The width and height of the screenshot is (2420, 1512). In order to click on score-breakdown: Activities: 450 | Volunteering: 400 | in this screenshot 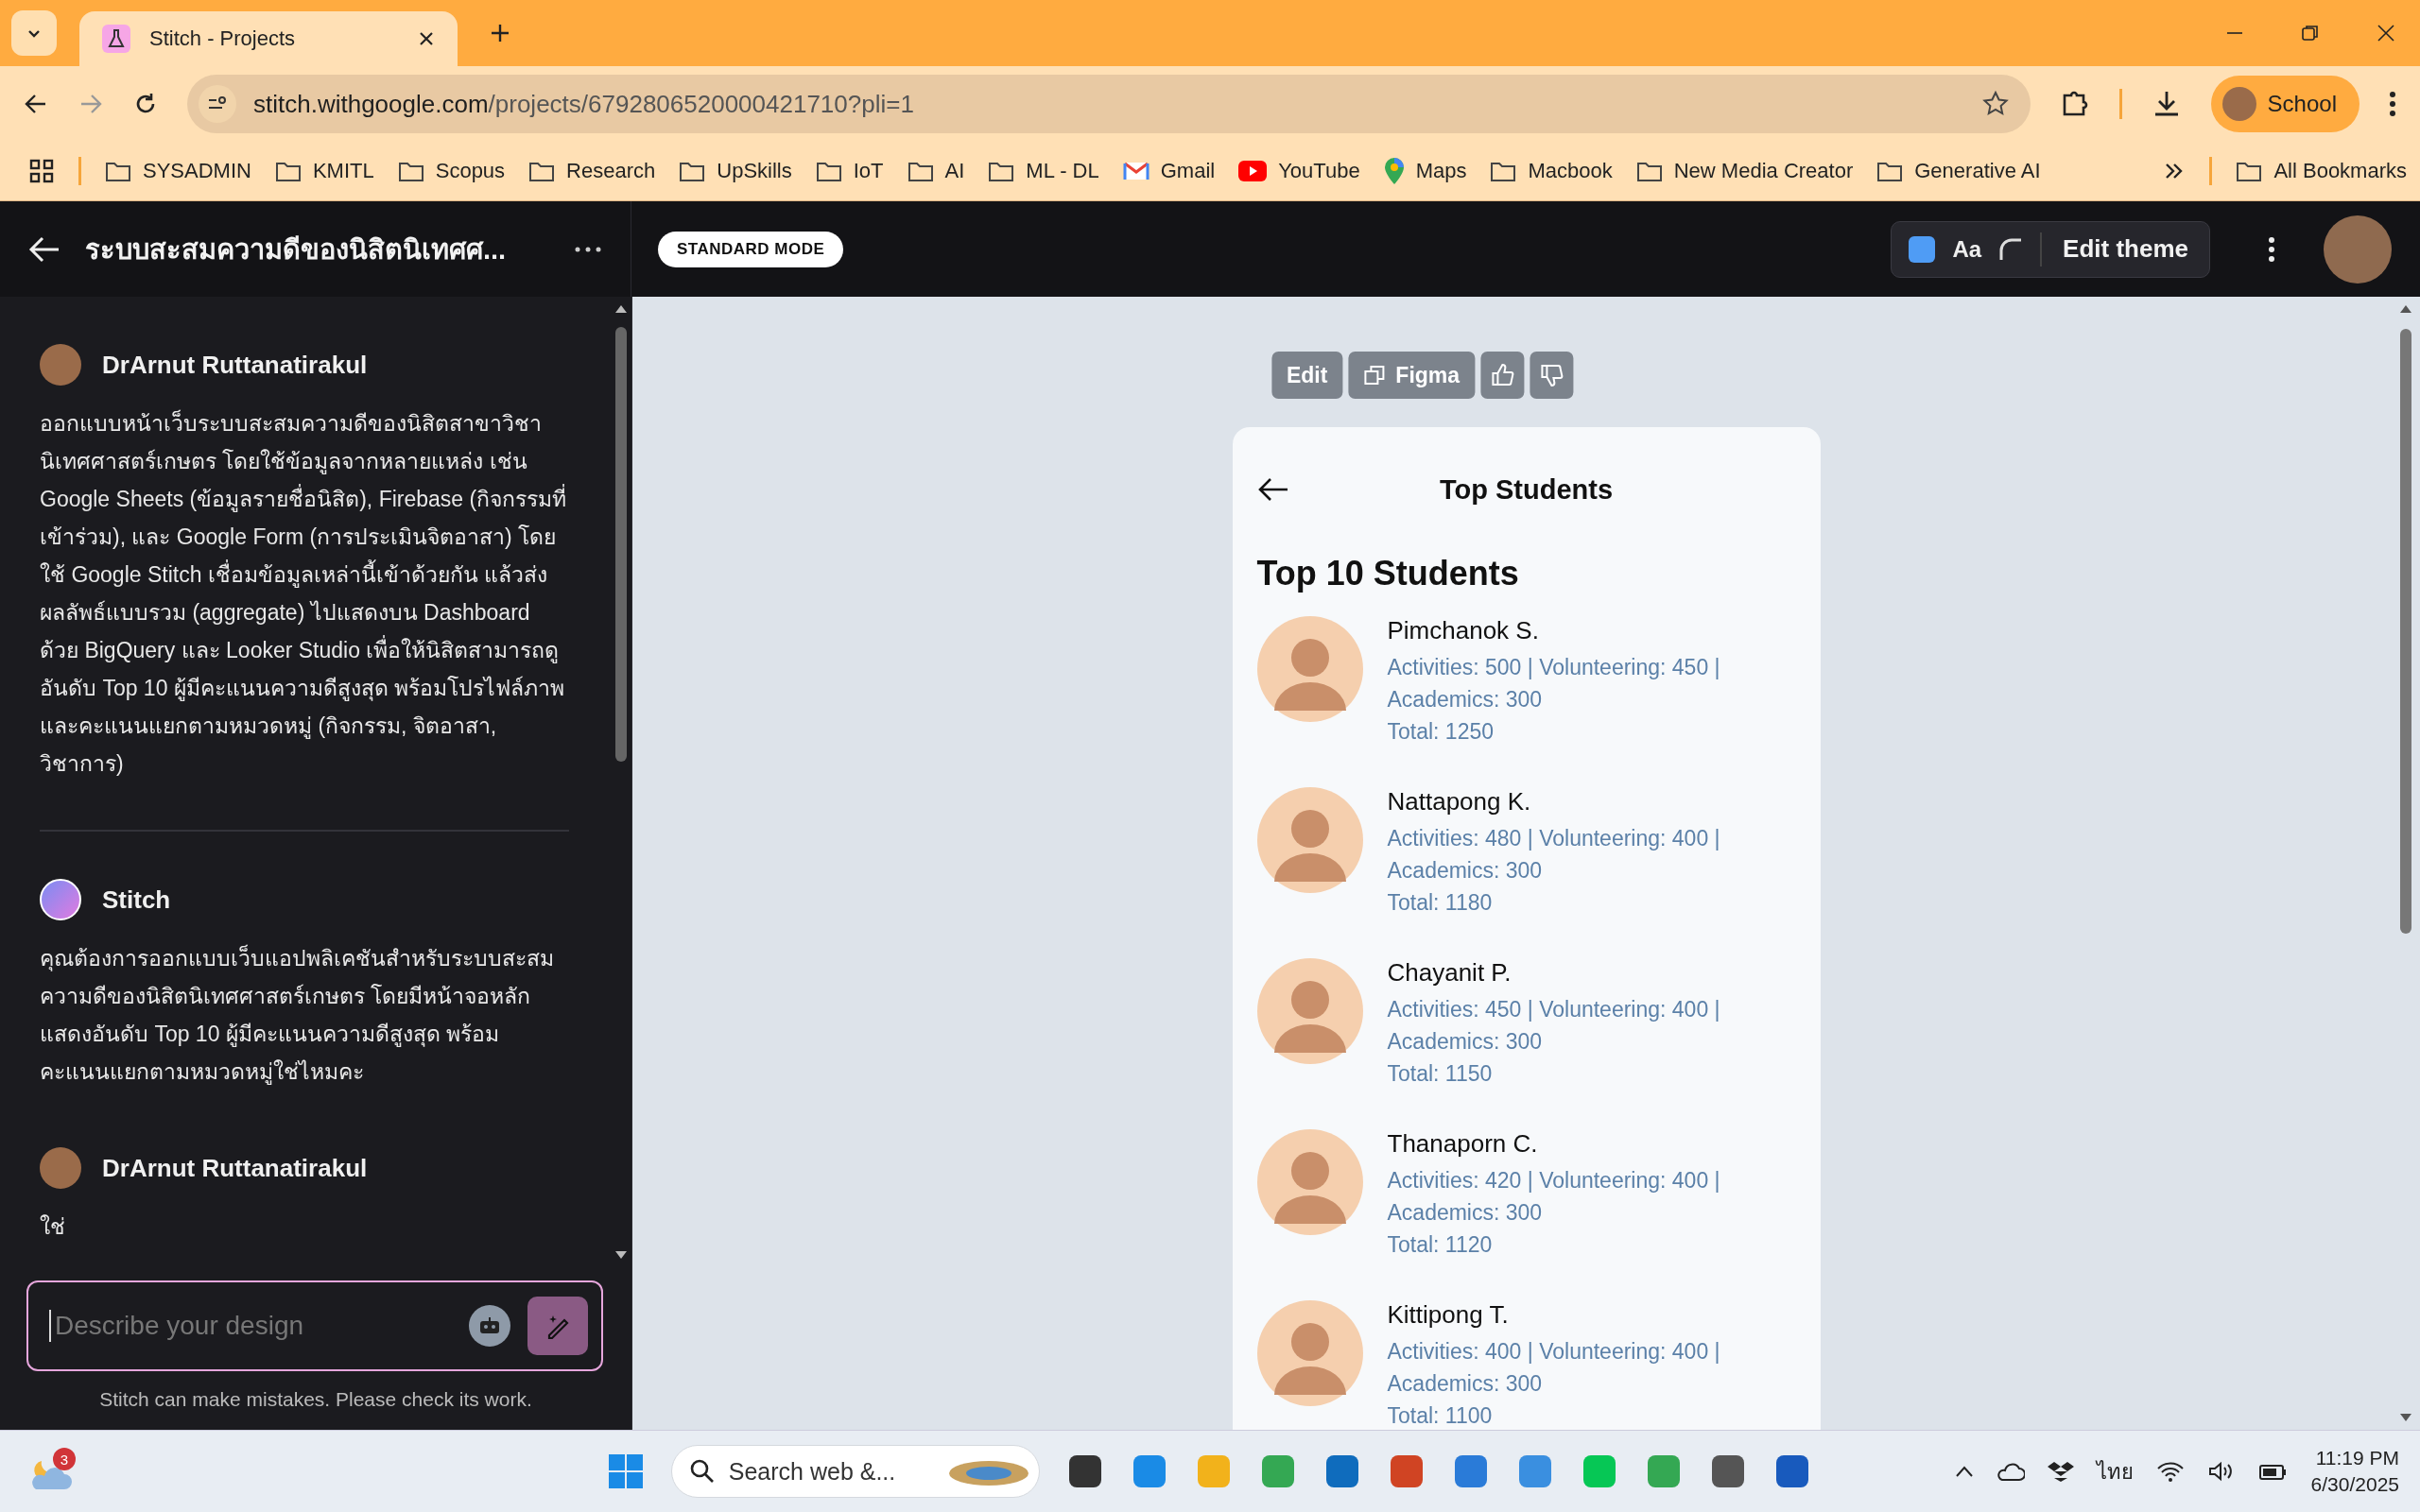, I will do `click(1553, 1009)`.